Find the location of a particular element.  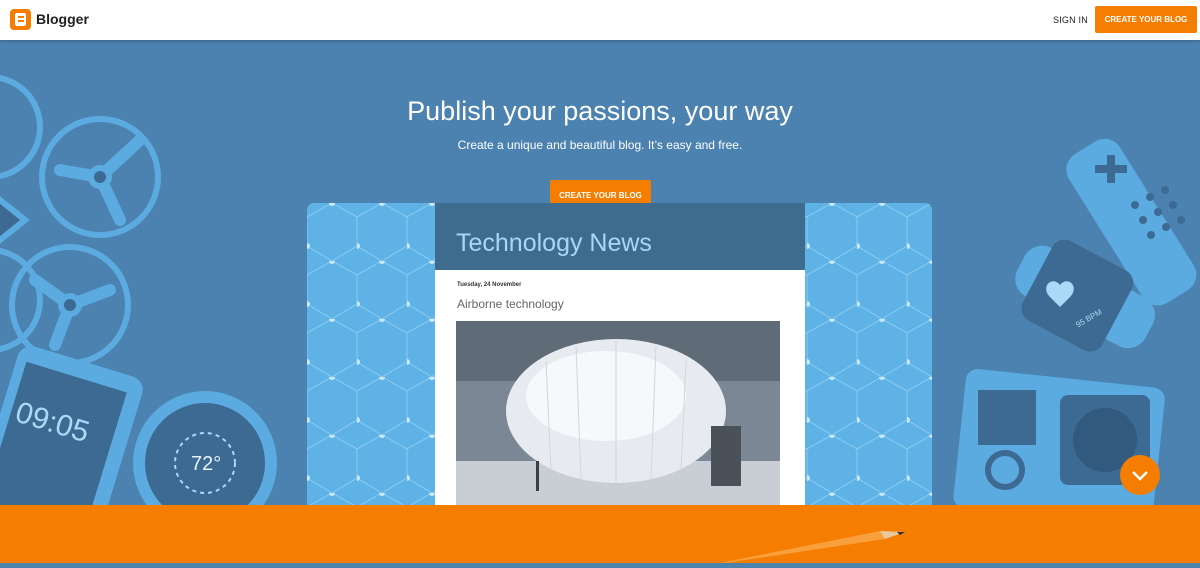

hero-title: Publish your passions, your way is located at coordinates (600, 111).